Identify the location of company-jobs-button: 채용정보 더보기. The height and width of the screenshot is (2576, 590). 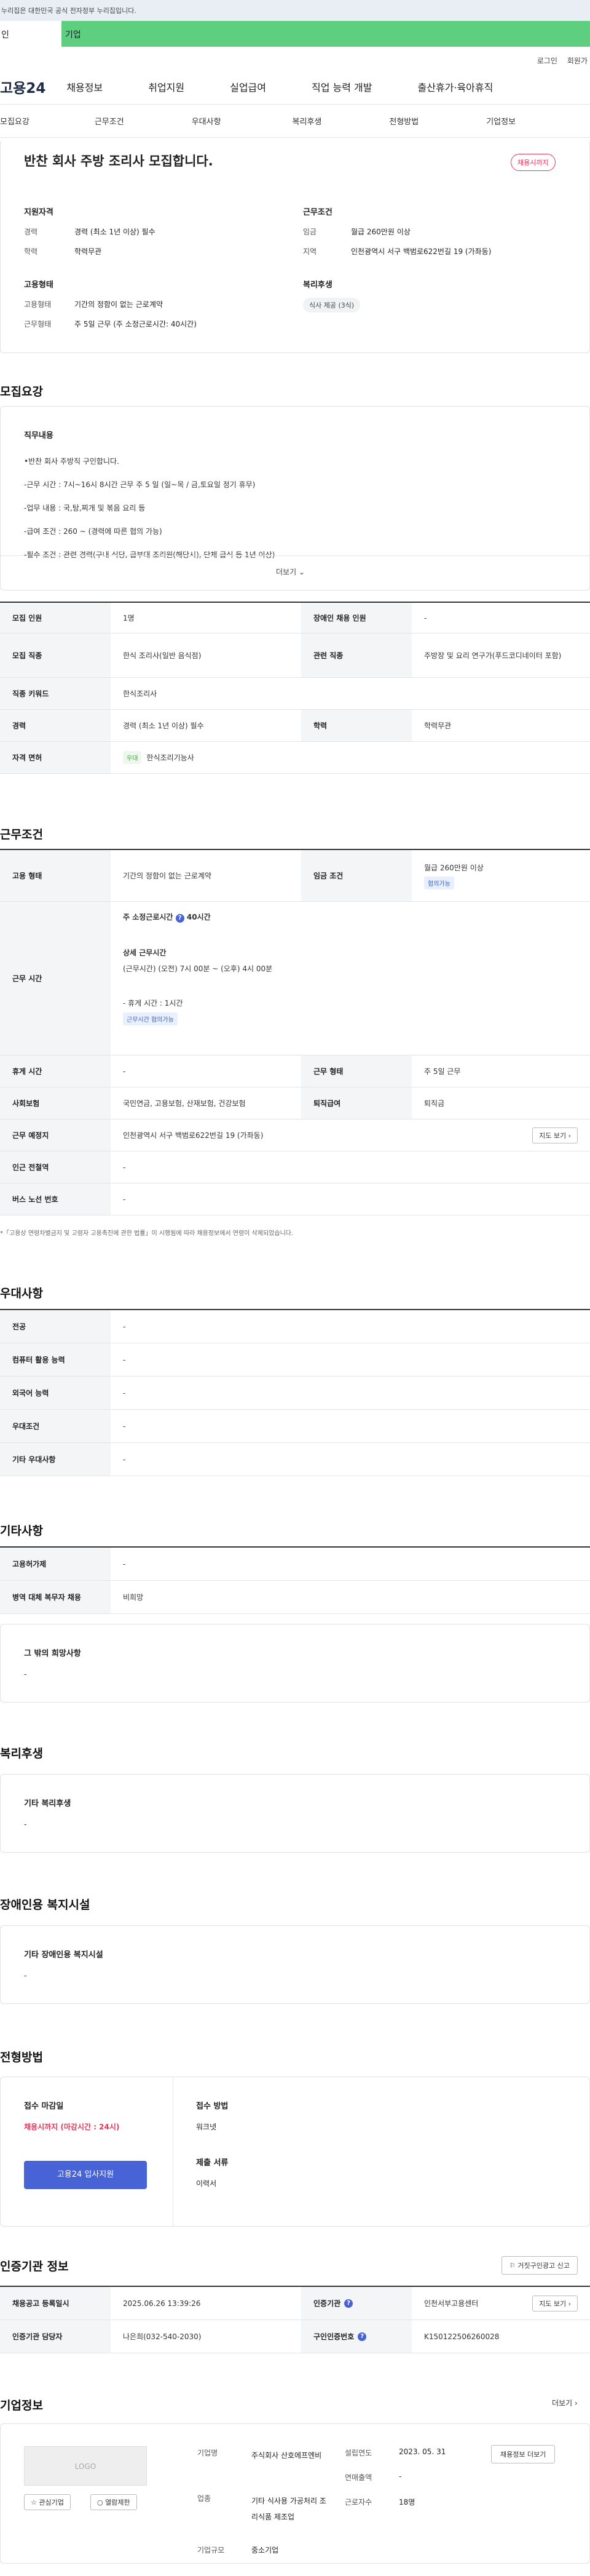
(524, 2454).